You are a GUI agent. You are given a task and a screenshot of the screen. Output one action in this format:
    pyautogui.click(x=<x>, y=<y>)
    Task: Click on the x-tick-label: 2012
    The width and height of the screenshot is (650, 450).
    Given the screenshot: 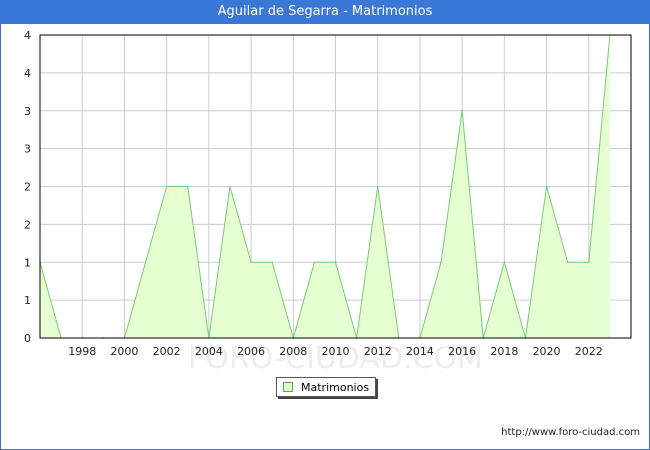 What is the action you would take?
    pyautogui.click(x=378, y=351)
    